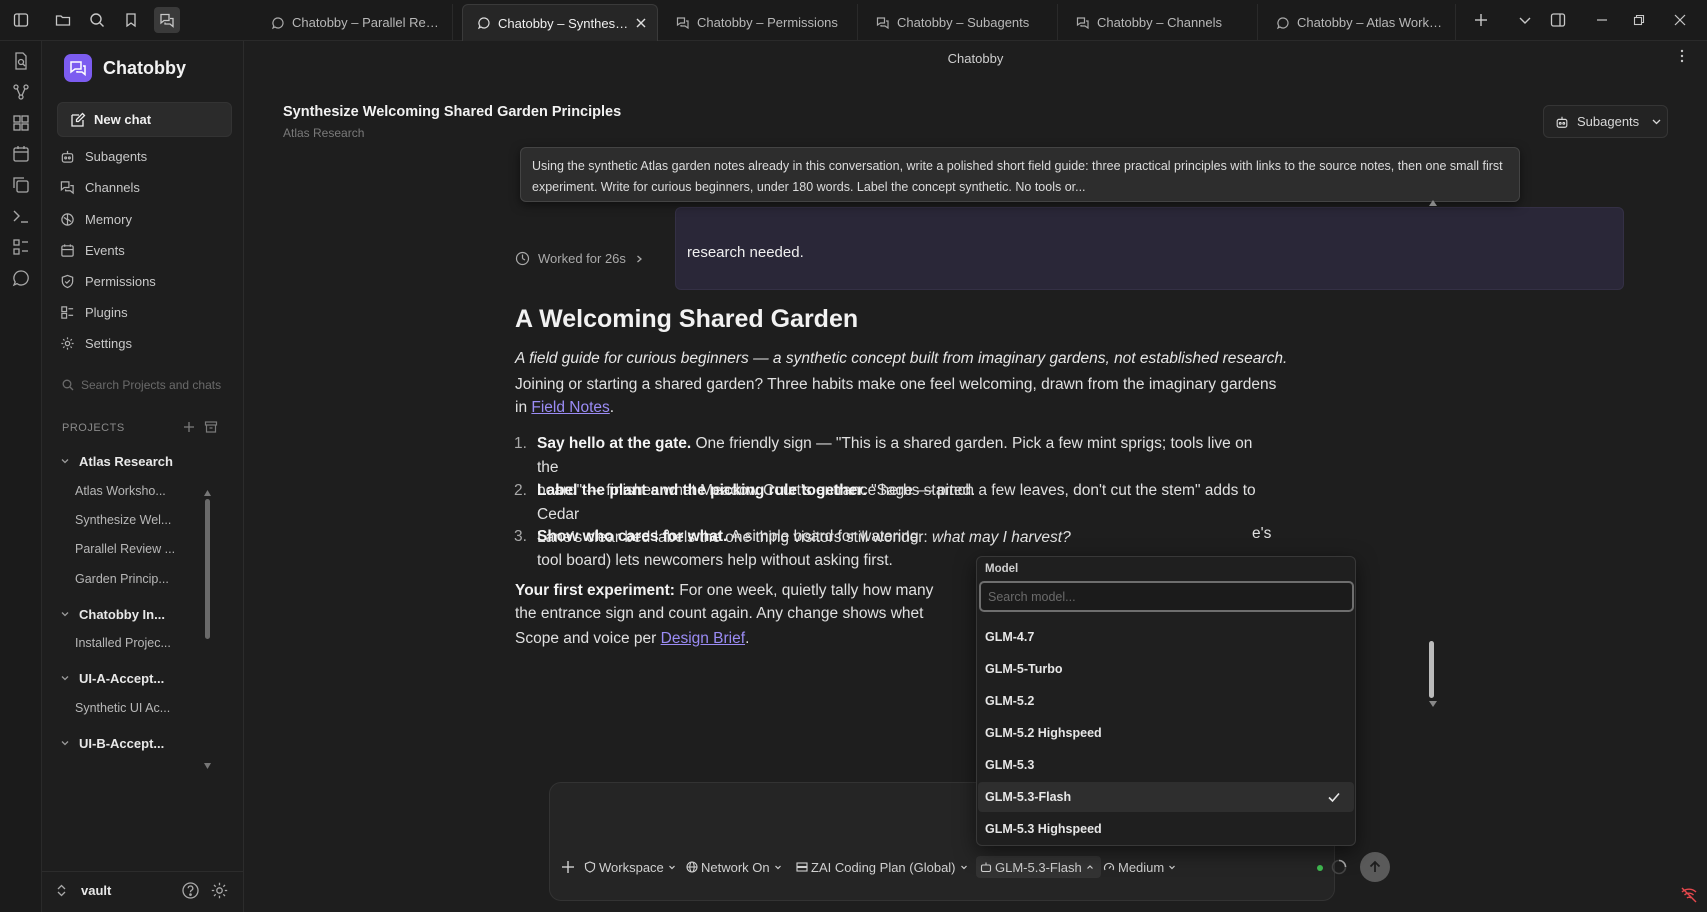  I want to click on bookmark-icon, so click(131, 20).